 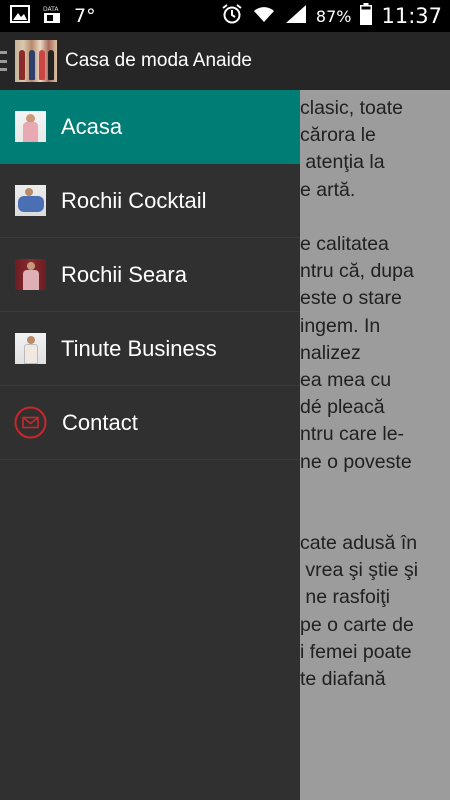 I want to click on nav-item-rochii-cocktail: Rochii Cocktail, so click(x=150, y=201).